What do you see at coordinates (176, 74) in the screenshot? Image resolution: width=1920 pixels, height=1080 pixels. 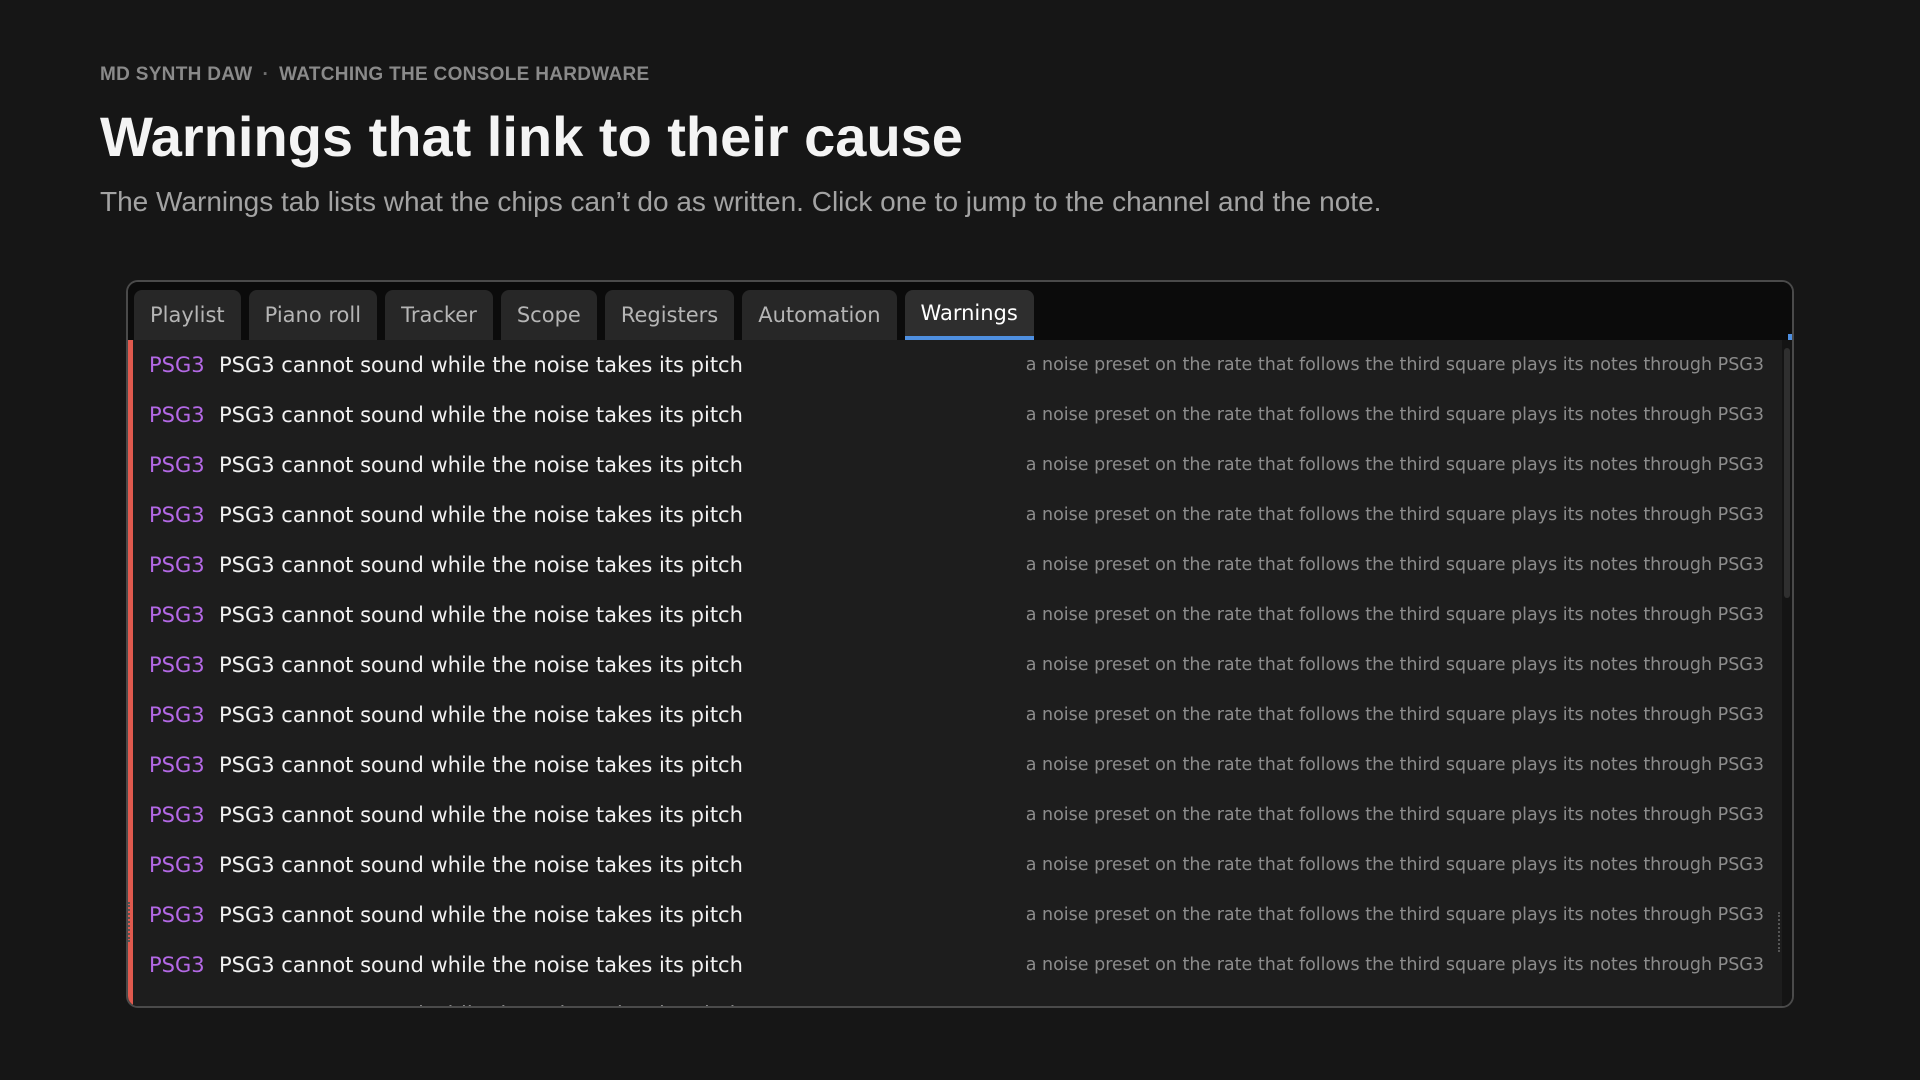 I see `app-name: MD SYNTH DAW` at bounding box center [176, 74].